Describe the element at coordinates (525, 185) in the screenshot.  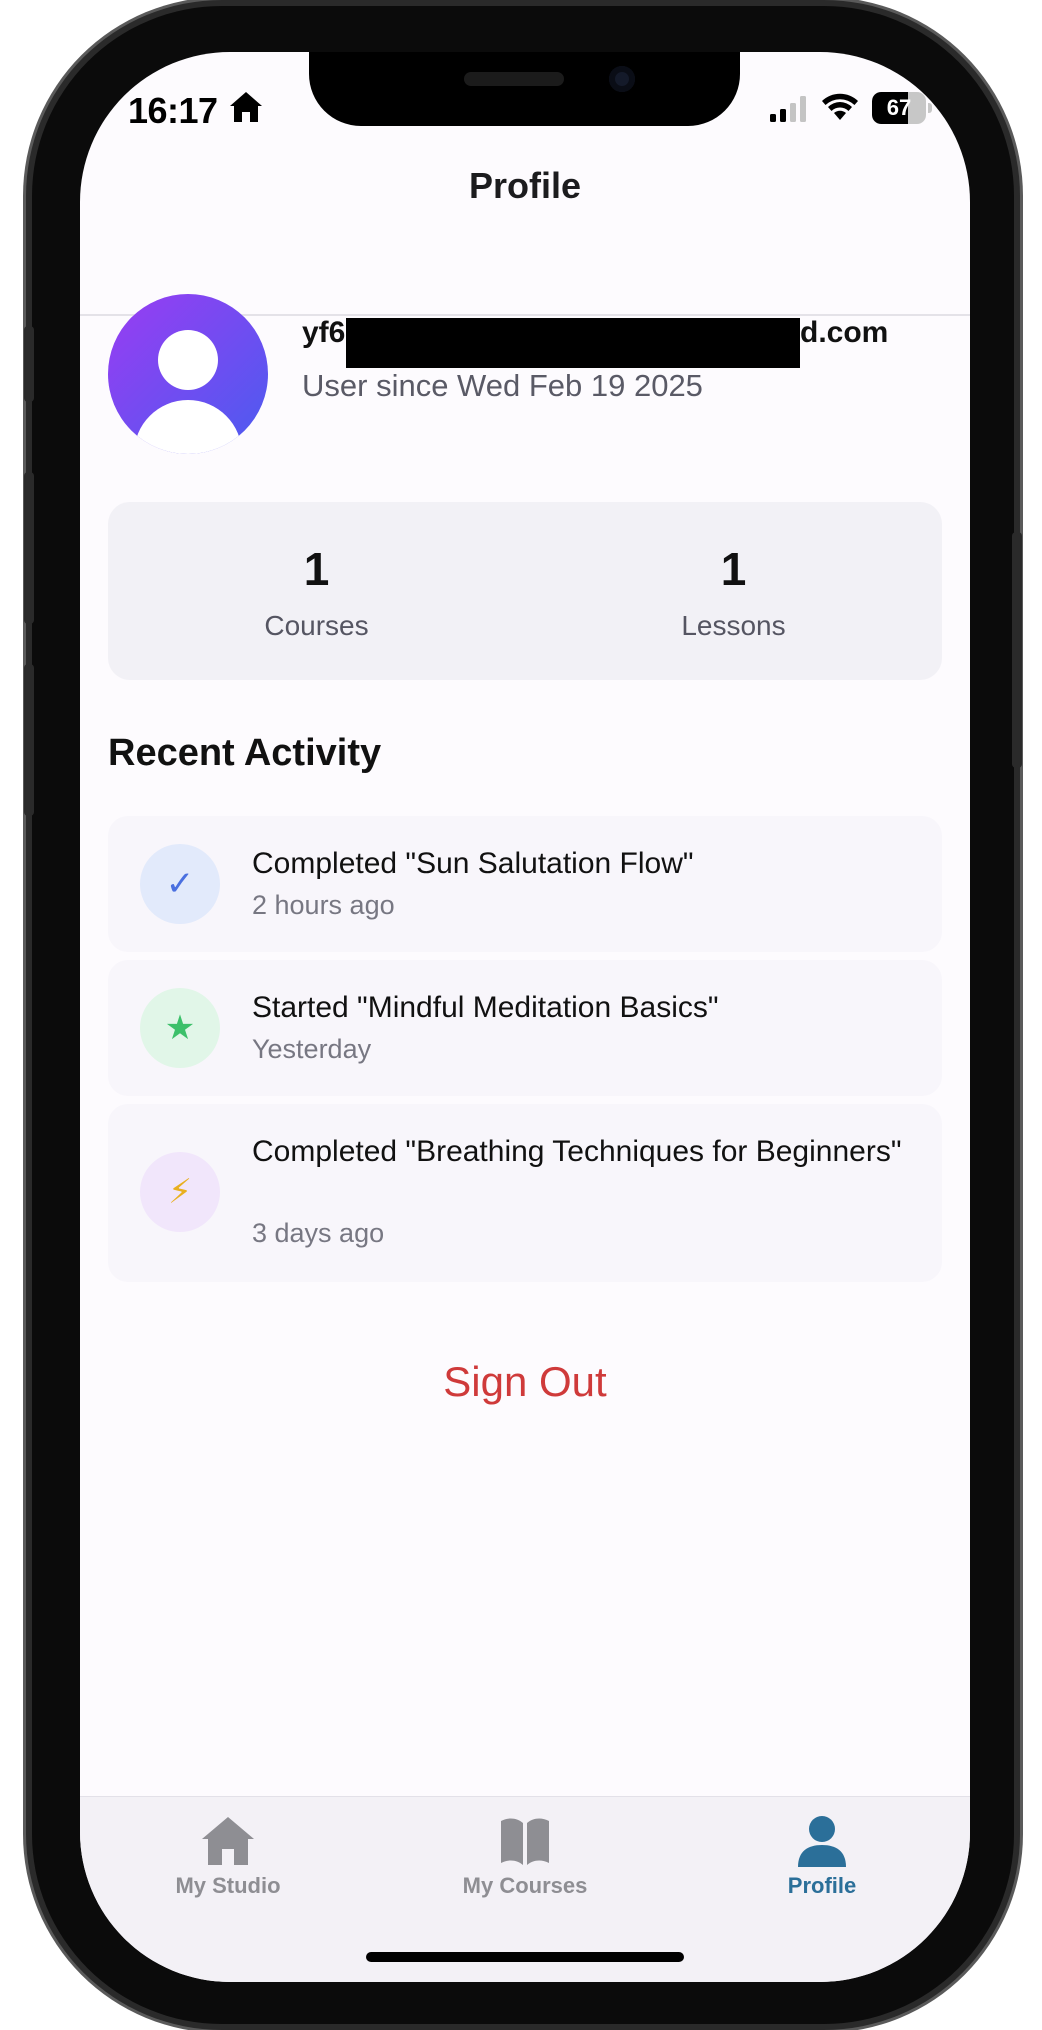
I see `page-title: Profile` at that location.